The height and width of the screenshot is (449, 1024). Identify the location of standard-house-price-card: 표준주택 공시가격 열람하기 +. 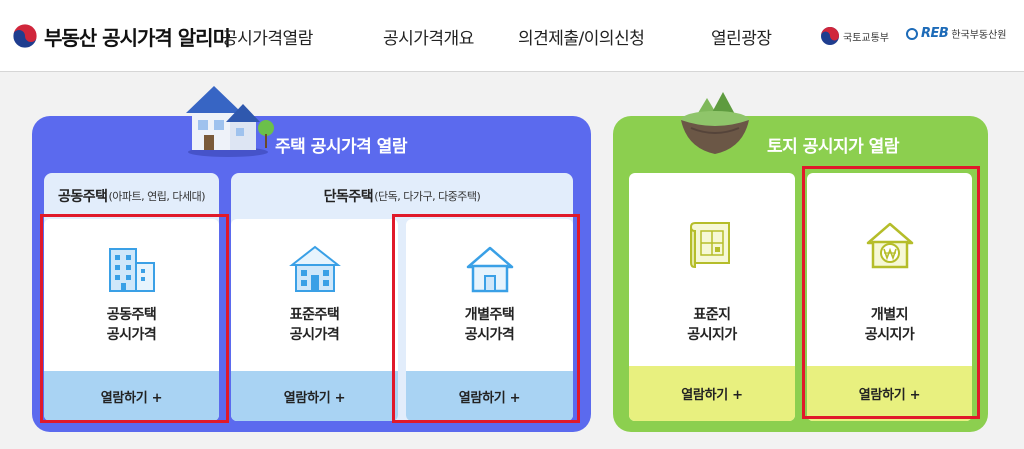
(314, 320).